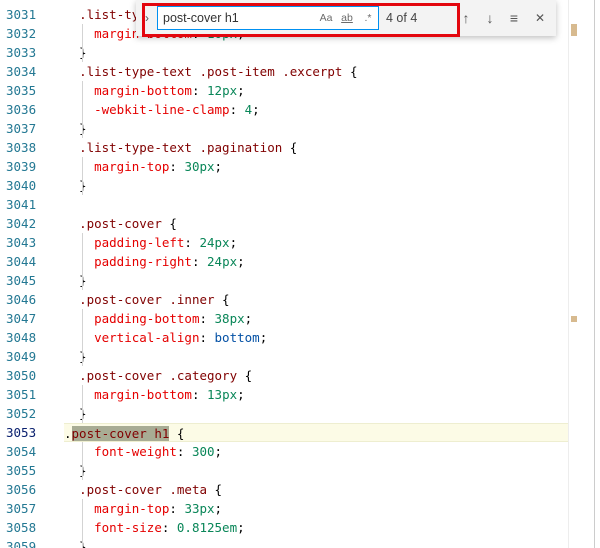  What do you see at coordinates (322, 166) in the screenshot?
I see `code-line: margin-top: 30px;` at bounding box center [322, 166].